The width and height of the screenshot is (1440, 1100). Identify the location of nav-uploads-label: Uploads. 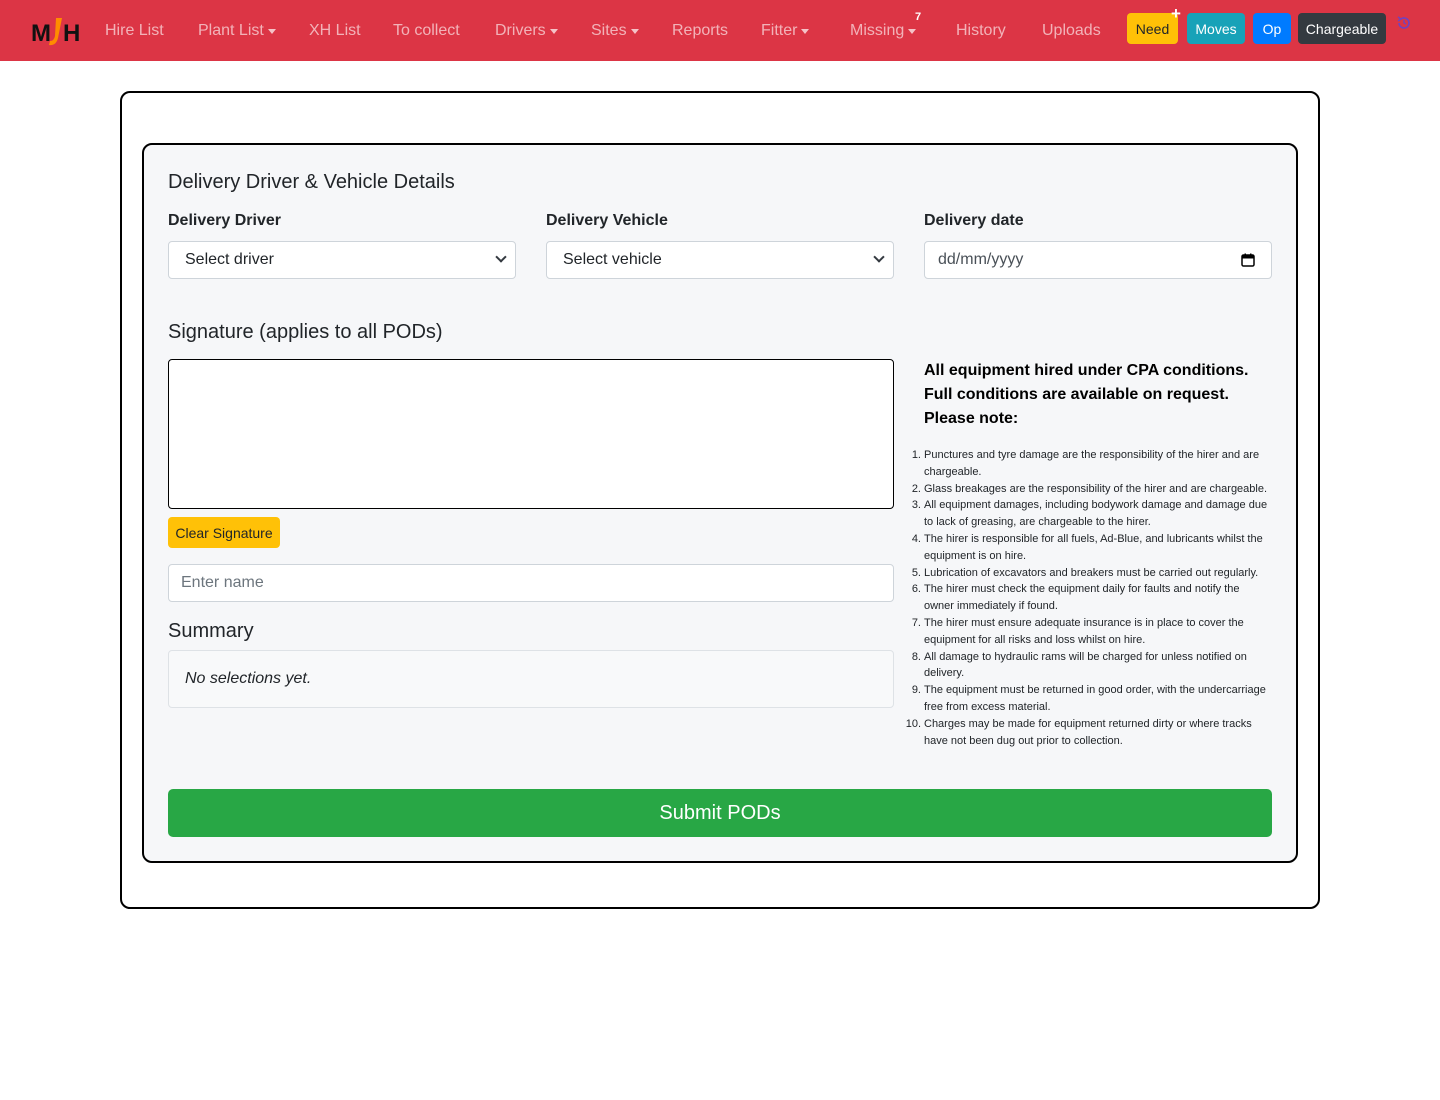
(1071, 30).